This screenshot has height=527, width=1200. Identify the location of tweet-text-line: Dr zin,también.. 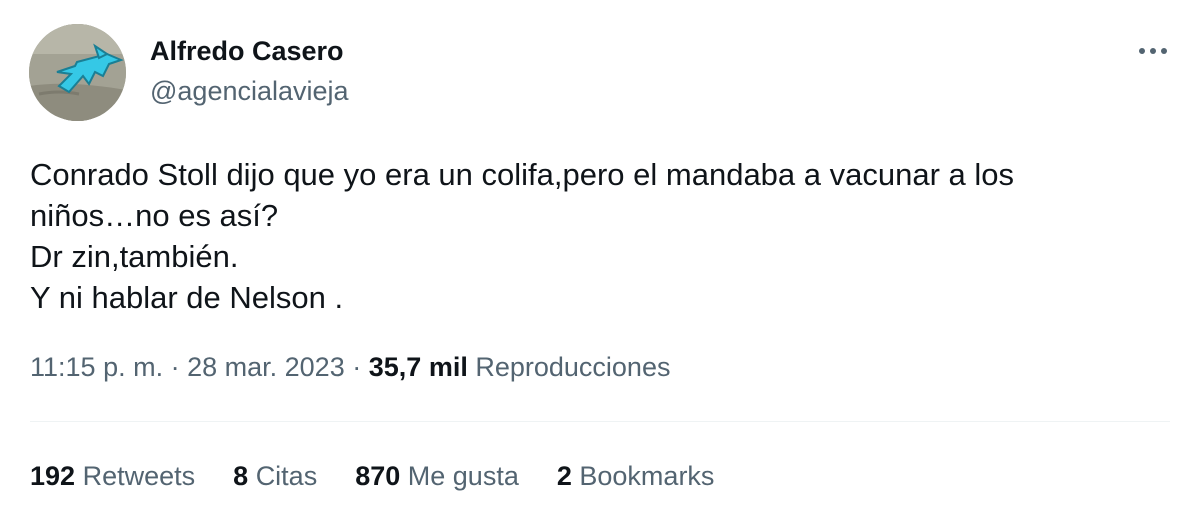
(134, 256).